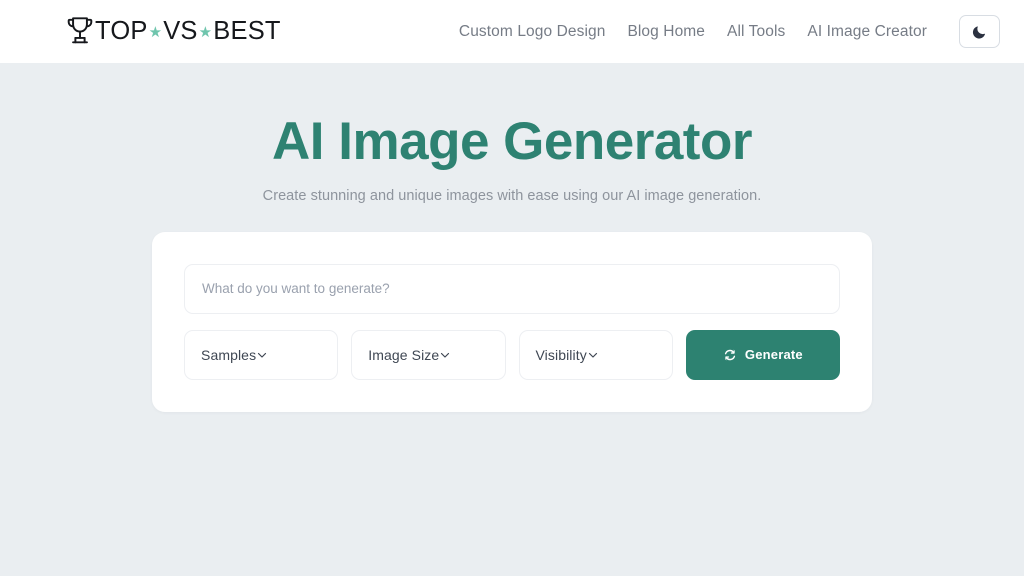  I want to click on visibility-select-label: Visibility, so click(561, 354).